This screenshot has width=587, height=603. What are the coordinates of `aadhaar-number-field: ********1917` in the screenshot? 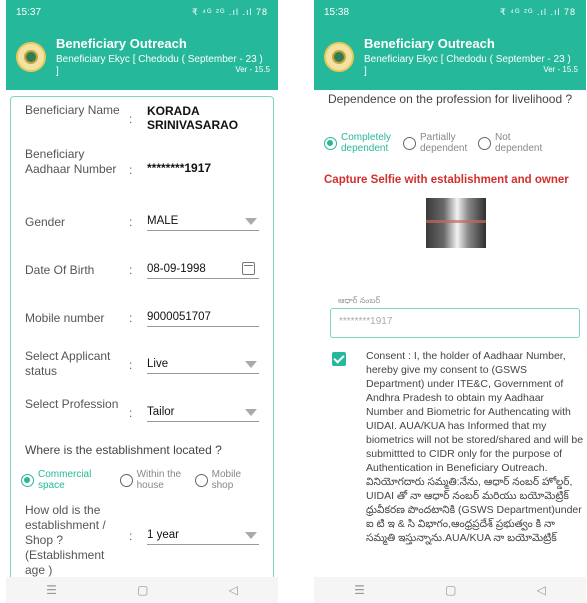 It's located at (455, 323).